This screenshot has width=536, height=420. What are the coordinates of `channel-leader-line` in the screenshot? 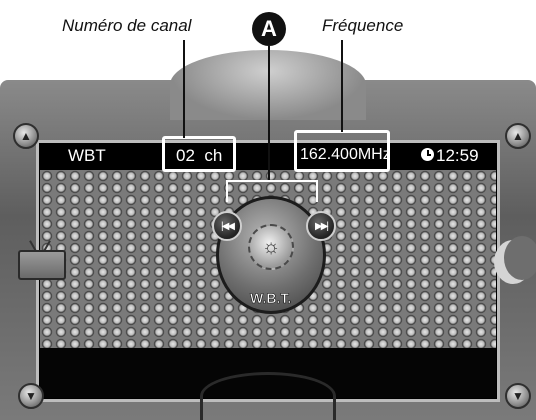 It's located at (184, 89).